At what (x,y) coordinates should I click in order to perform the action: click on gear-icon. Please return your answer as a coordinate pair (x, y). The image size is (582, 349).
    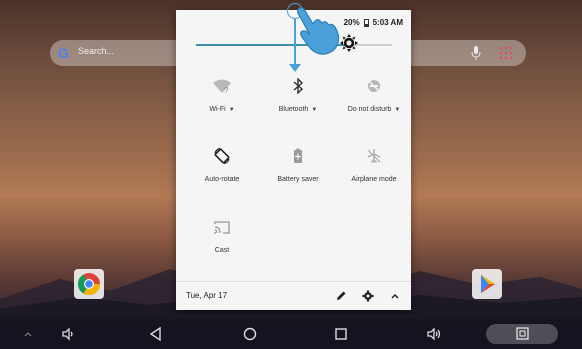
    Looking at the image, I should click on (368, 296).